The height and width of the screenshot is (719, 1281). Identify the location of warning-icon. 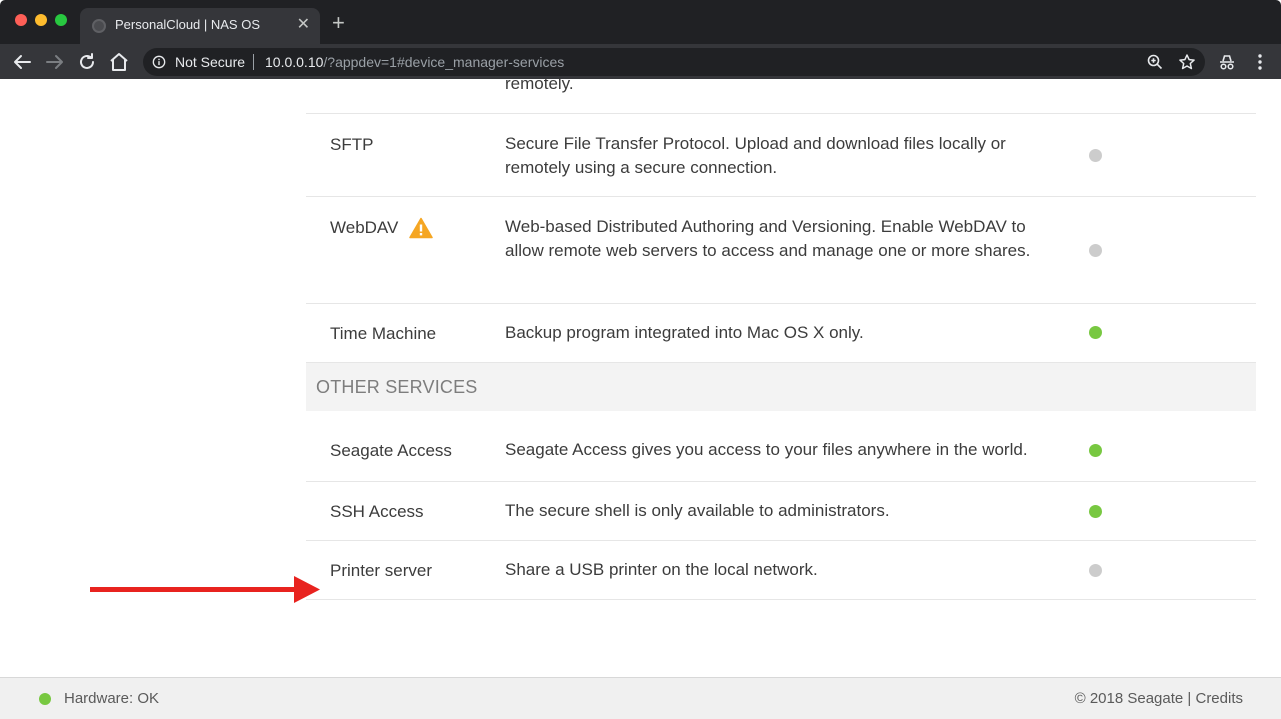
(421, 228).